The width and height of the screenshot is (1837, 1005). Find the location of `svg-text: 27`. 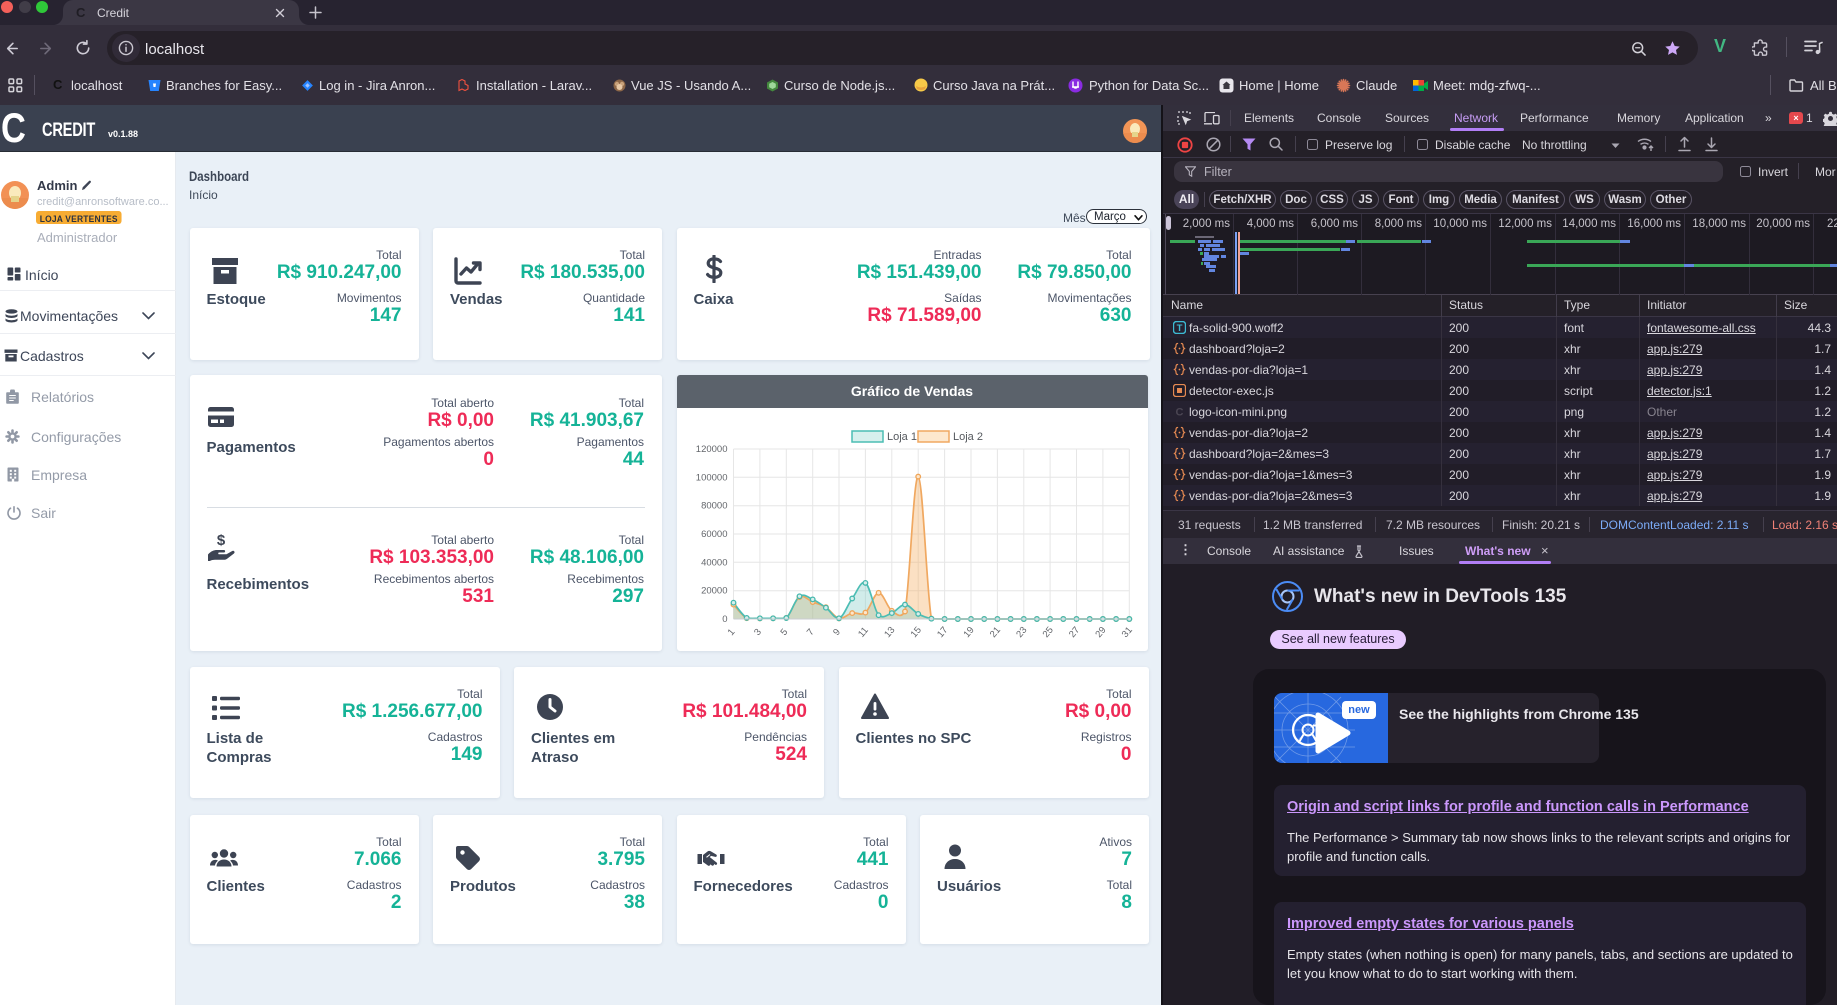

svg-text: 27 is located at coordinates (1073, 632).